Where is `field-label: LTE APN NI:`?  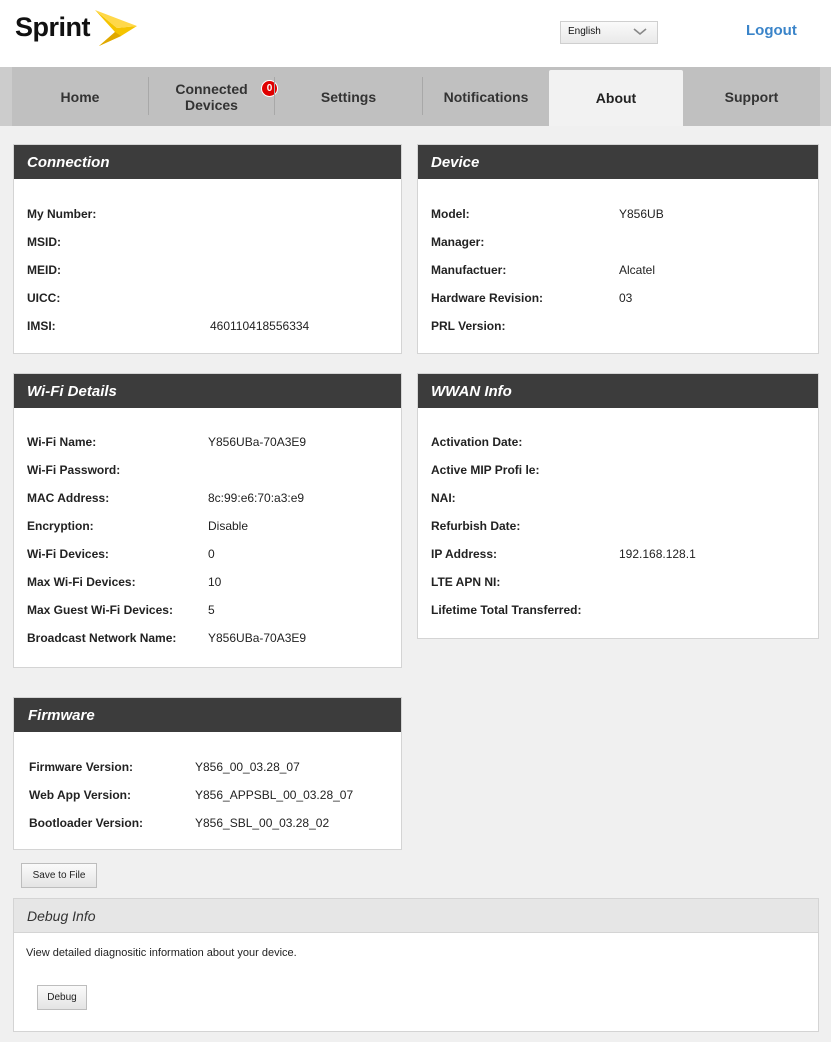
field-label: LTE APN NI: is located at coordinates (466, 582).